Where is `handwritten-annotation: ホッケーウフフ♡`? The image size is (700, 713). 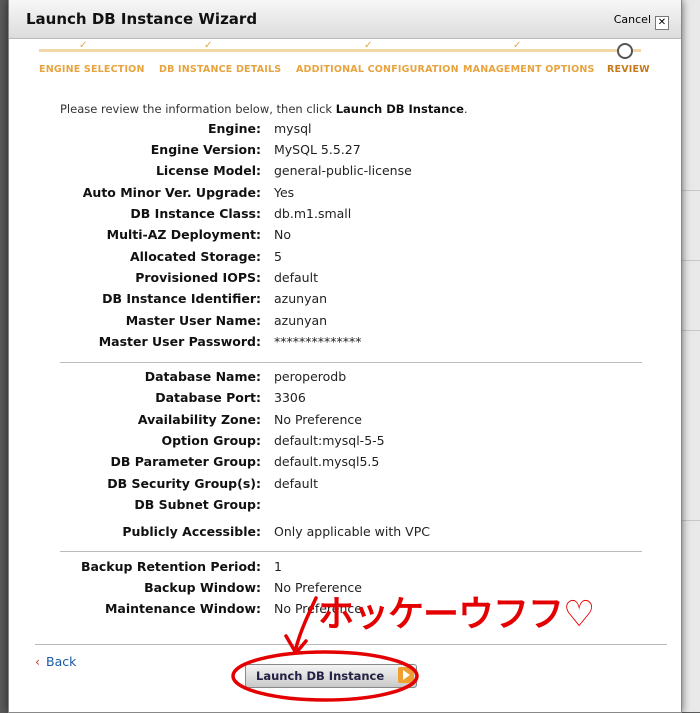 handwritten-annotation: ホッケーウフフ♡ is located at coordinates (456, 614).